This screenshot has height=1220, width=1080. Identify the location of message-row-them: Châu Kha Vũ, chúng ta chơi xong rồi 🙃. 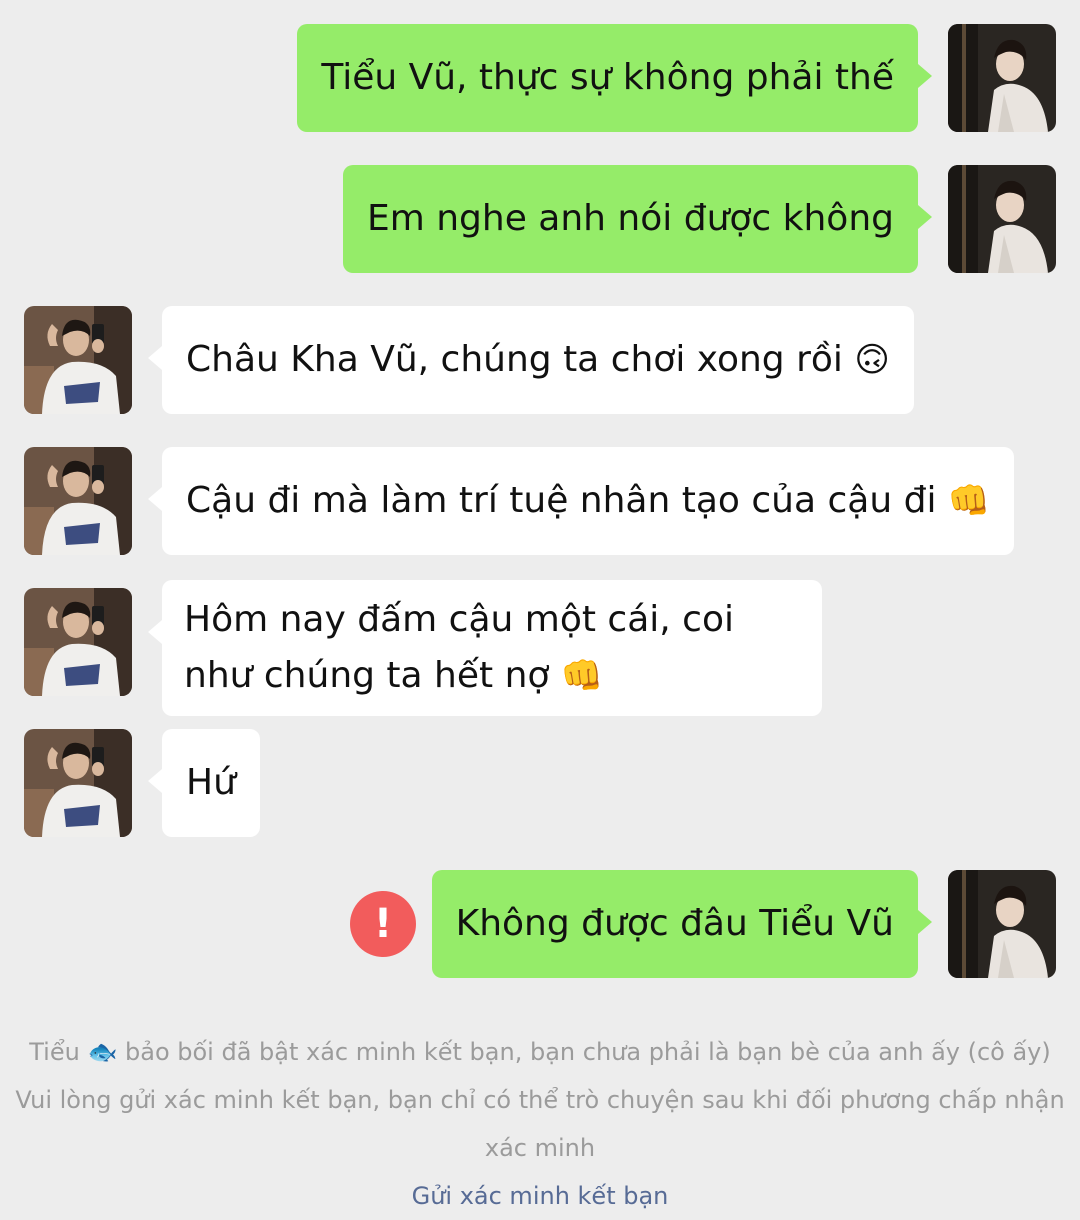
(540, 360).